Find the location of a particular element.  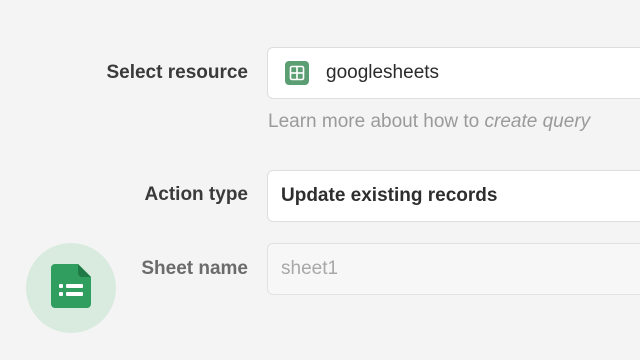

action-type-select: Update existing records is located at coordinates (453, 196).